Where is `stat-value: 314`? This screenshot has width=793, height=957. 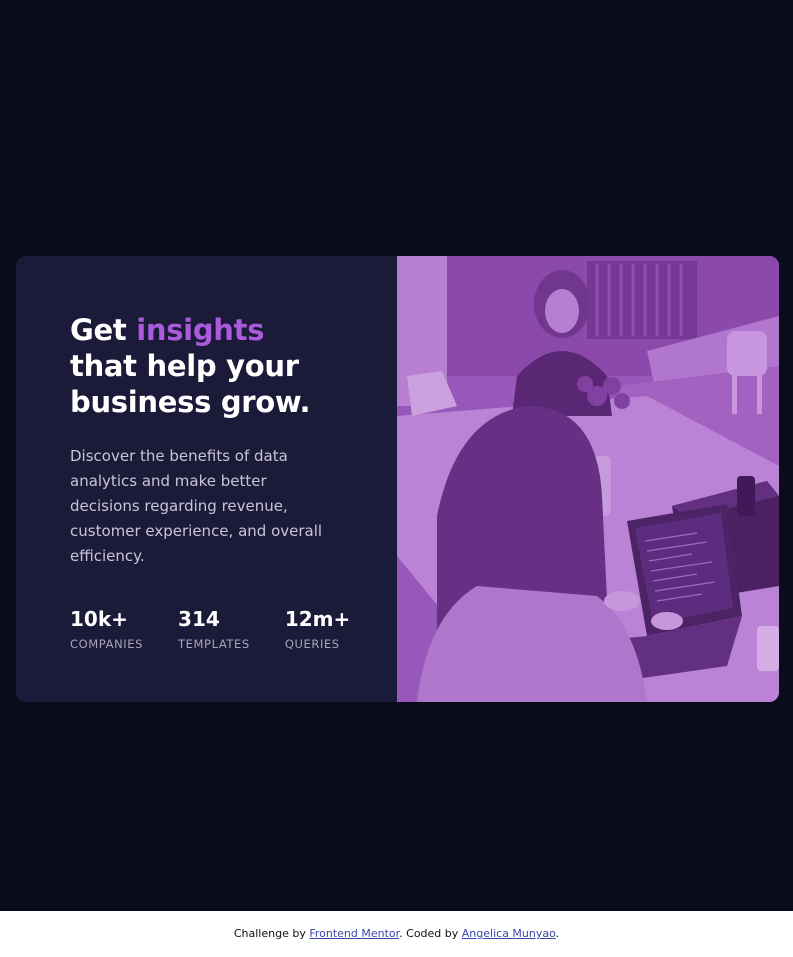 stat-value: 314 is located at coordinates (199, 619).